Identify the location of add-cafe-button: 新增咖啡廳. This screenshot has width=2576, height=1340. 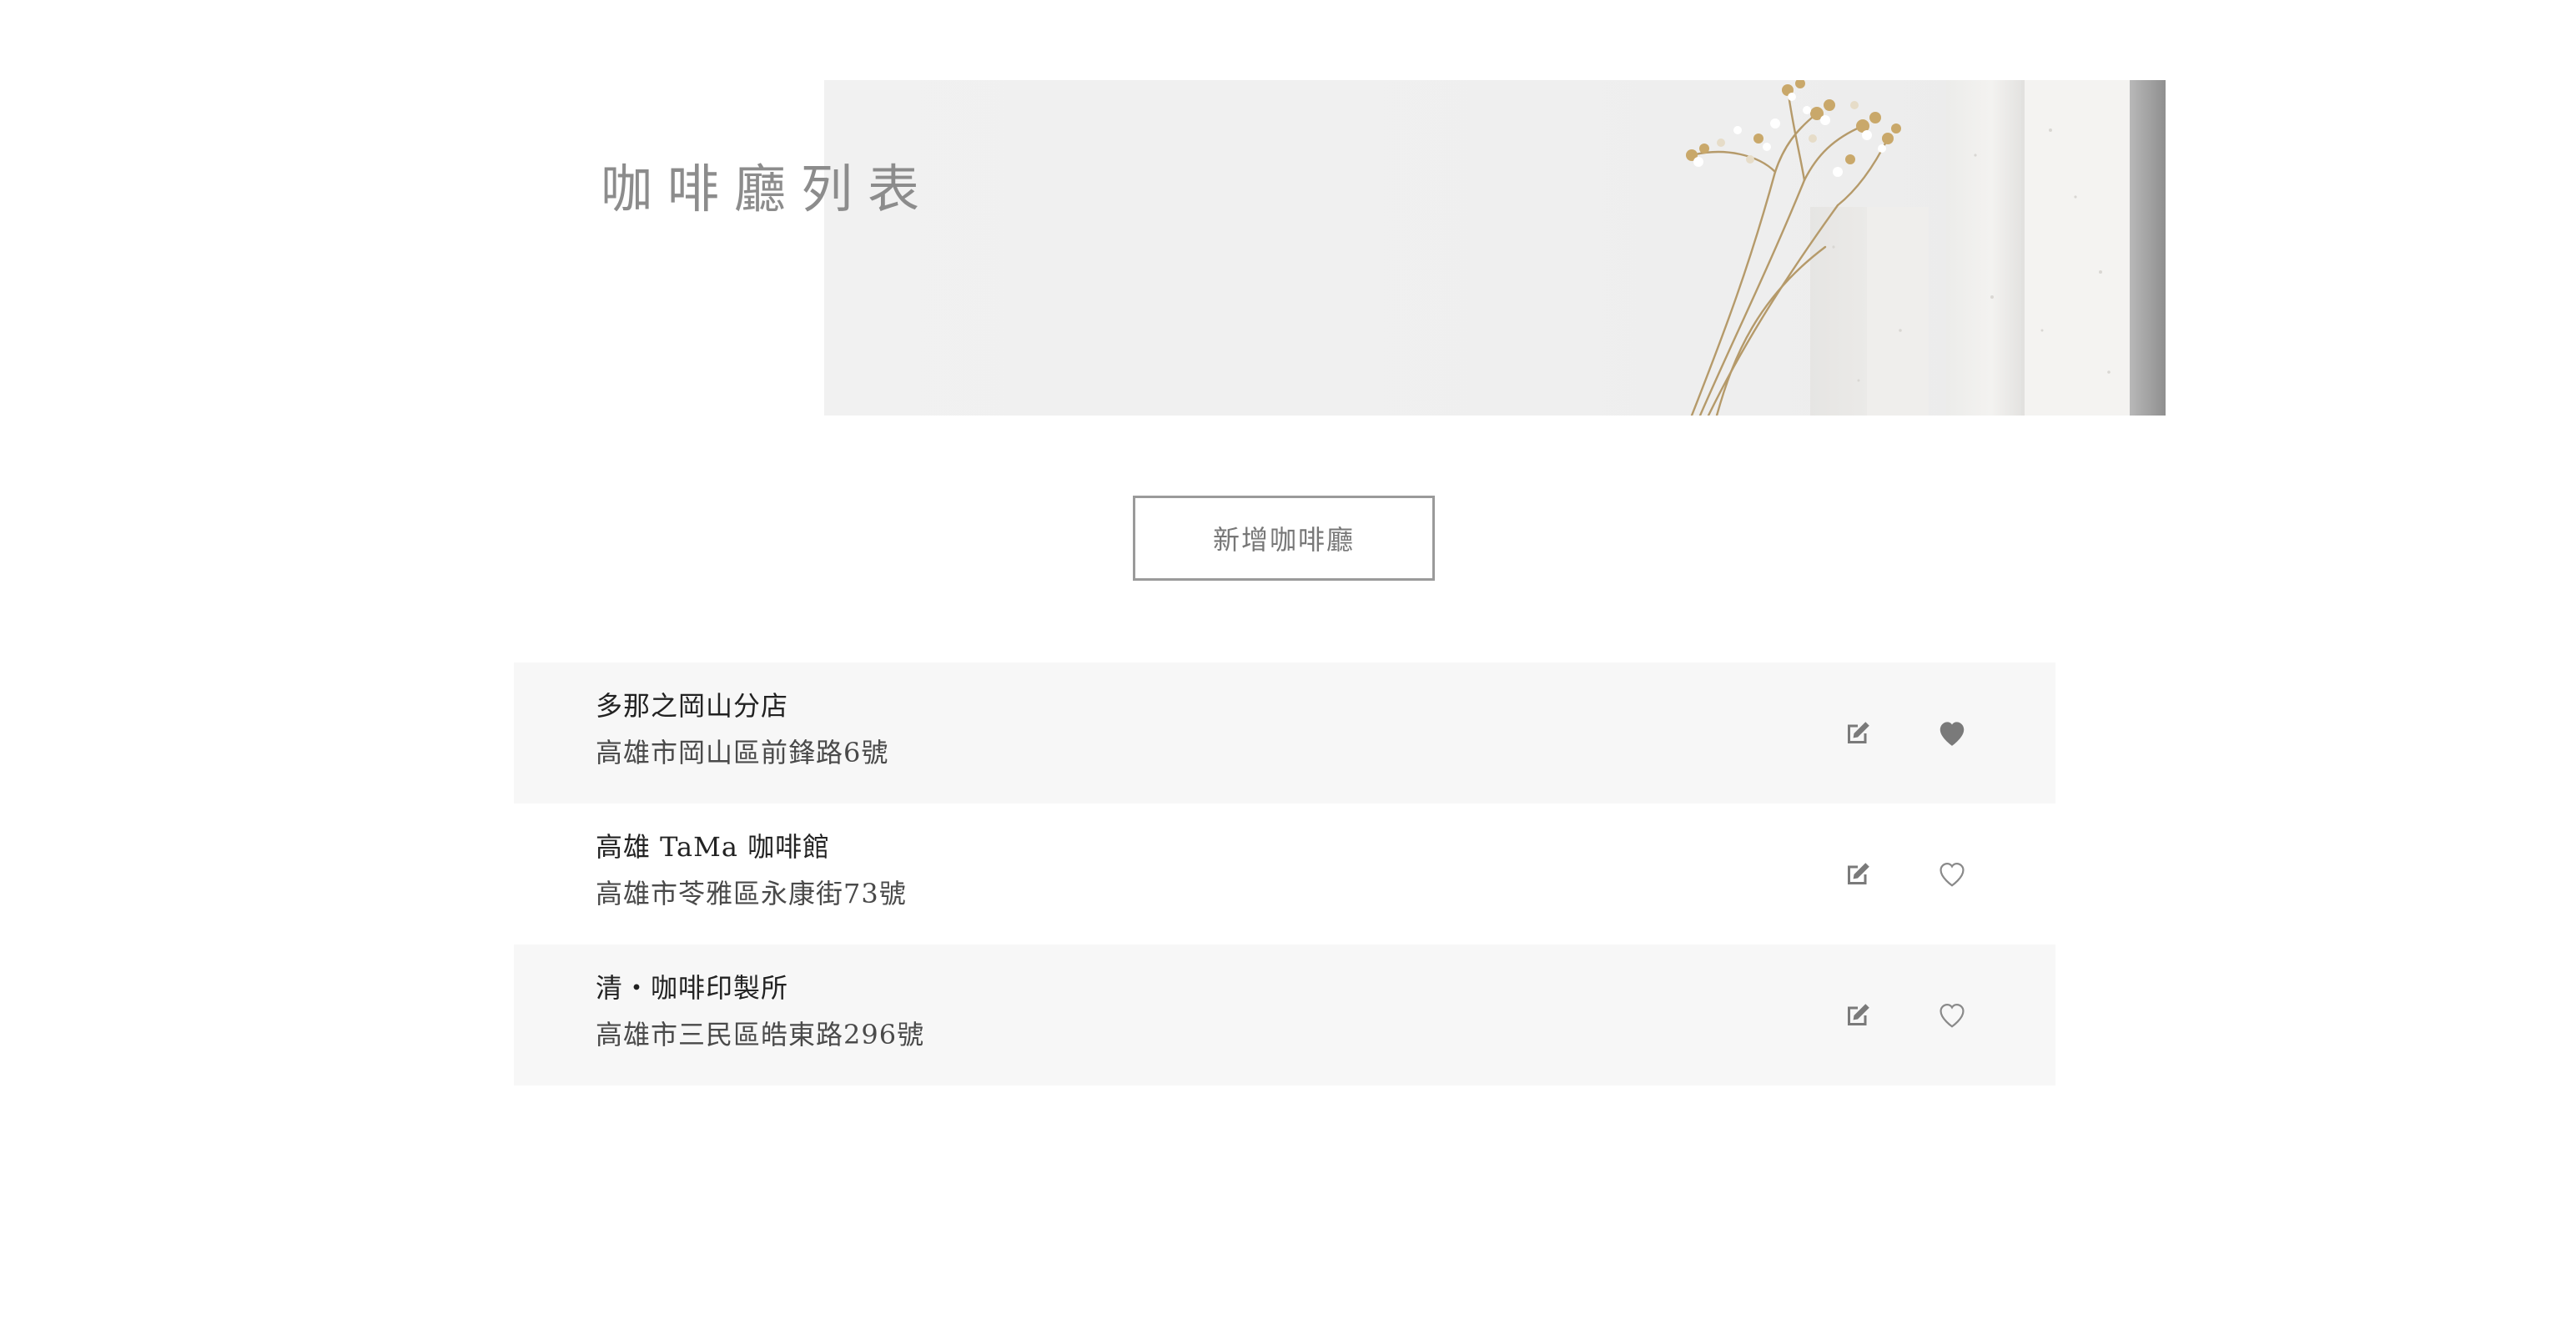
(1284, 539).